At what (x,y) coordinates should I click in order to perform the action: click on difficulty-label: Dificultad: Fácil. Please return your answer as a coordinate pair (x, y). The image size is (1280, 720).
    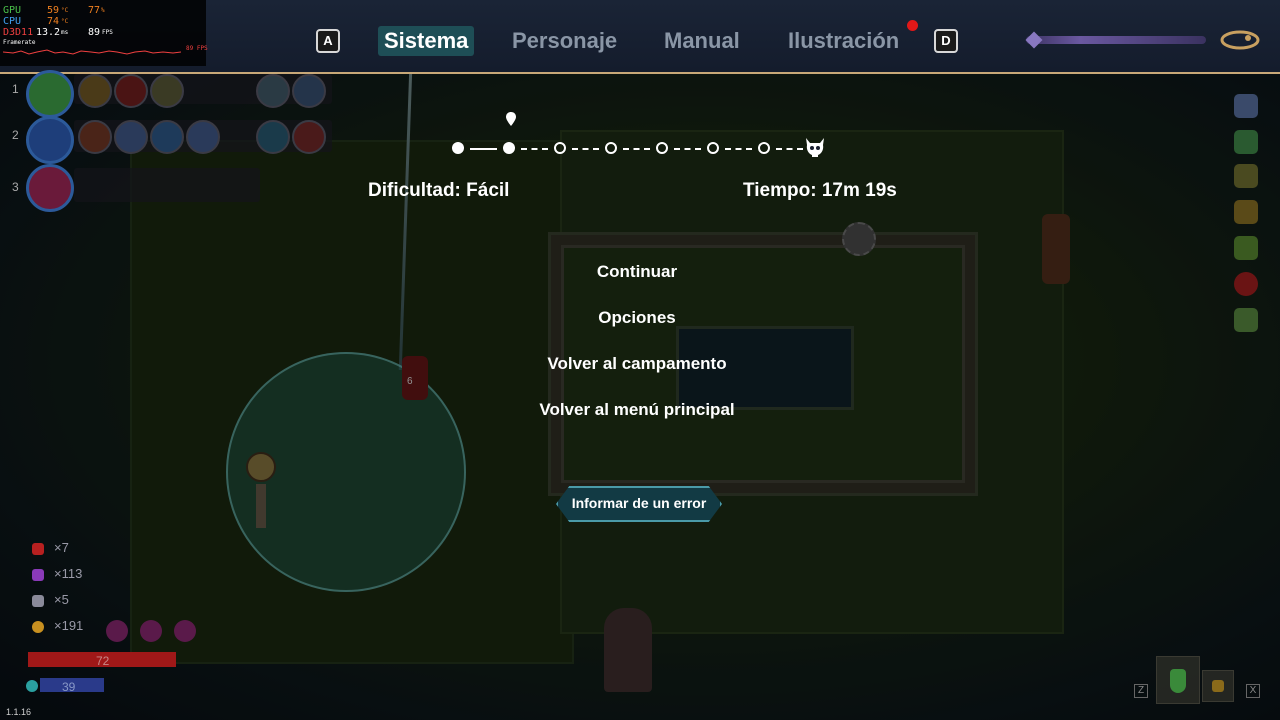
    Looking at the image, I should click on (439, 190).